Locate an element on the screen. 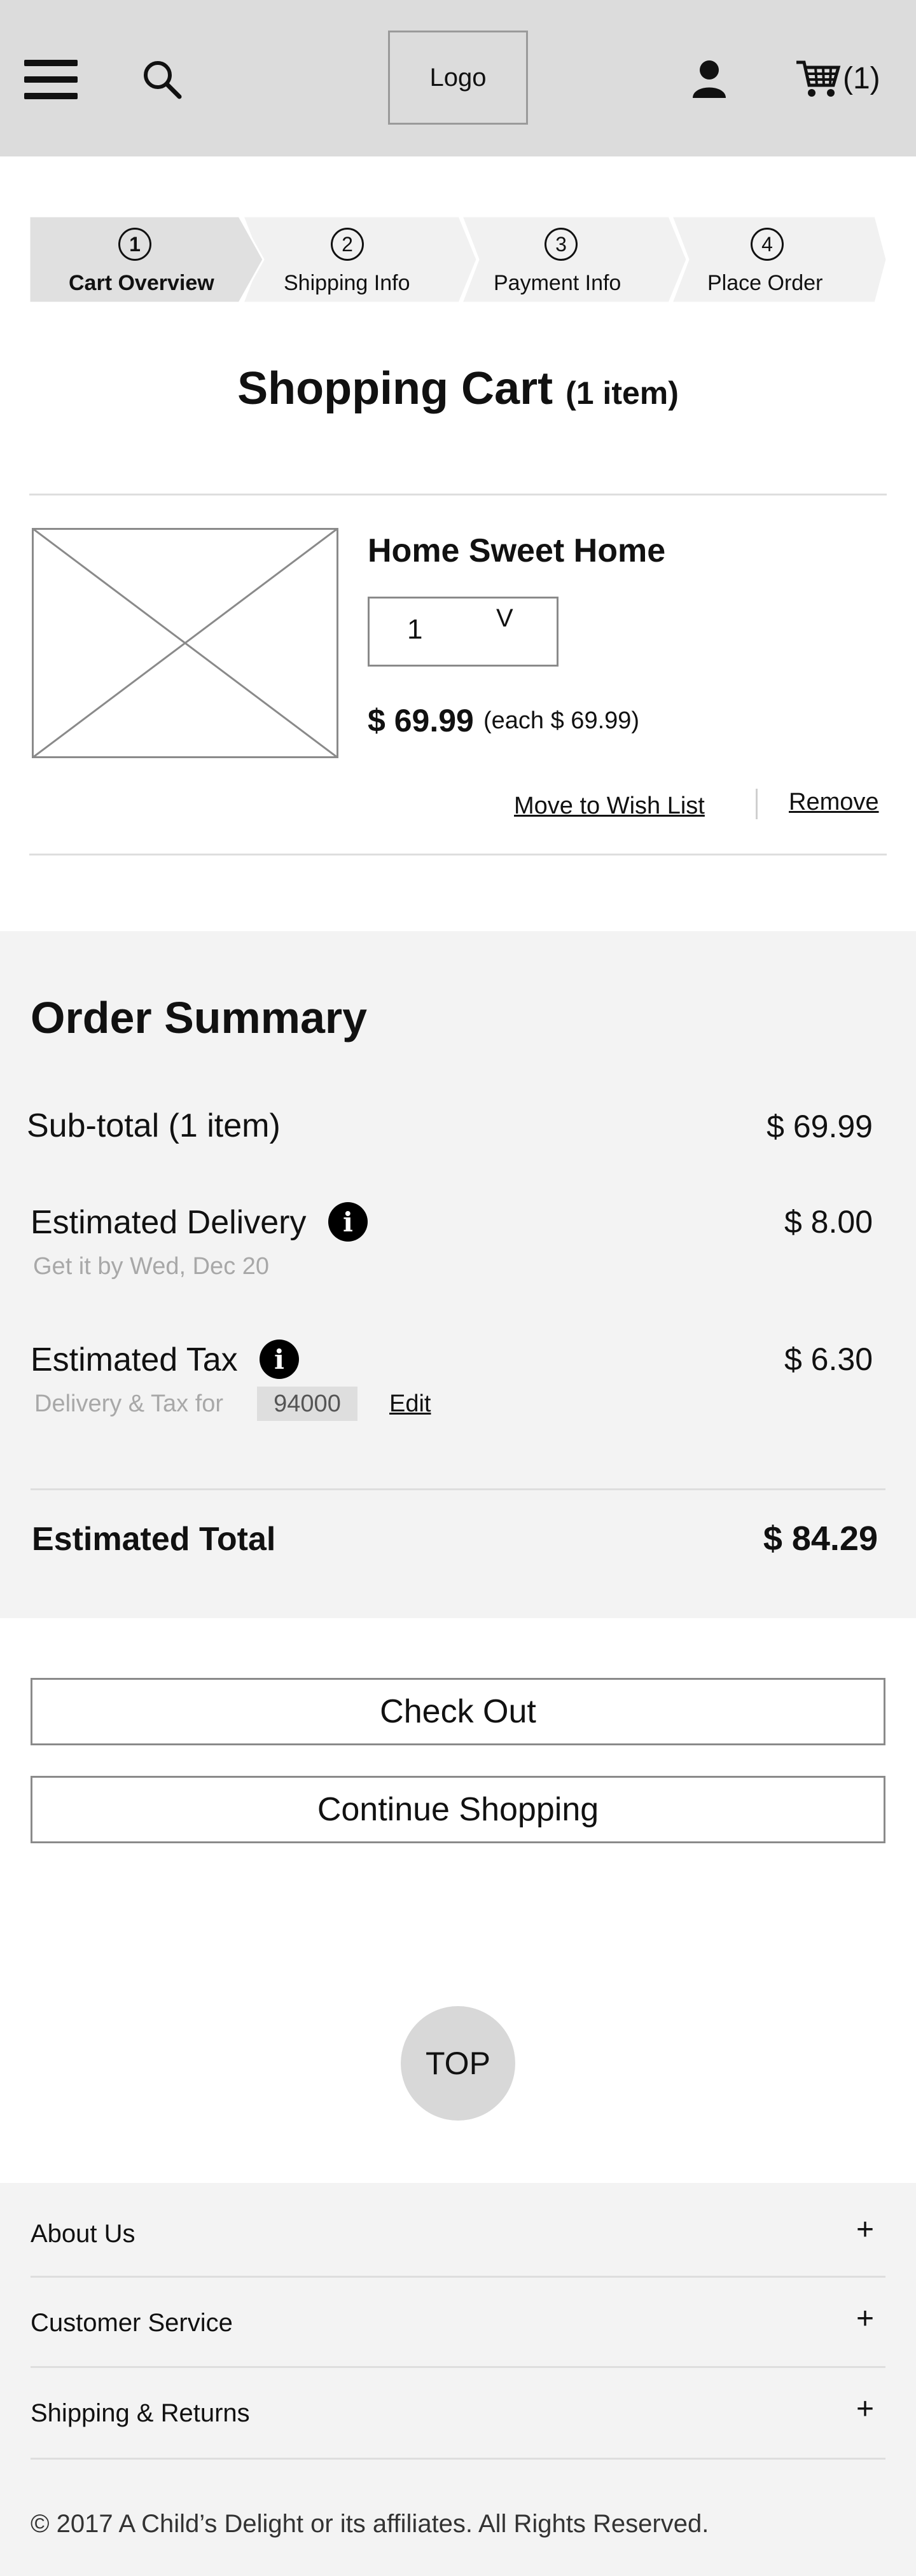 The image size is (916, 2576). continue-shopping-label: Continue Shopping is located at coordinates (458, 1809).